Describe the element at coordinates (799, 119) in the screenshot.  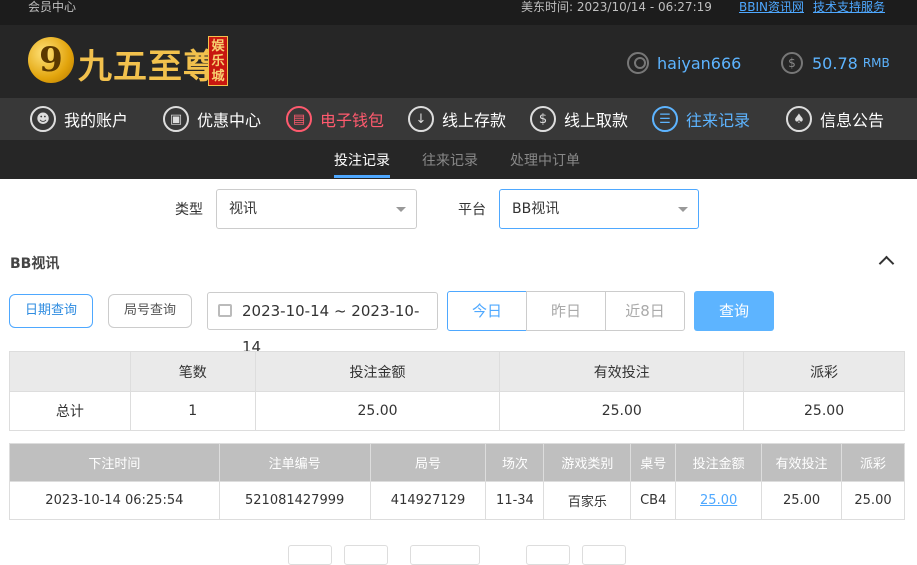
I see `bell-icon: ♠` at that location.